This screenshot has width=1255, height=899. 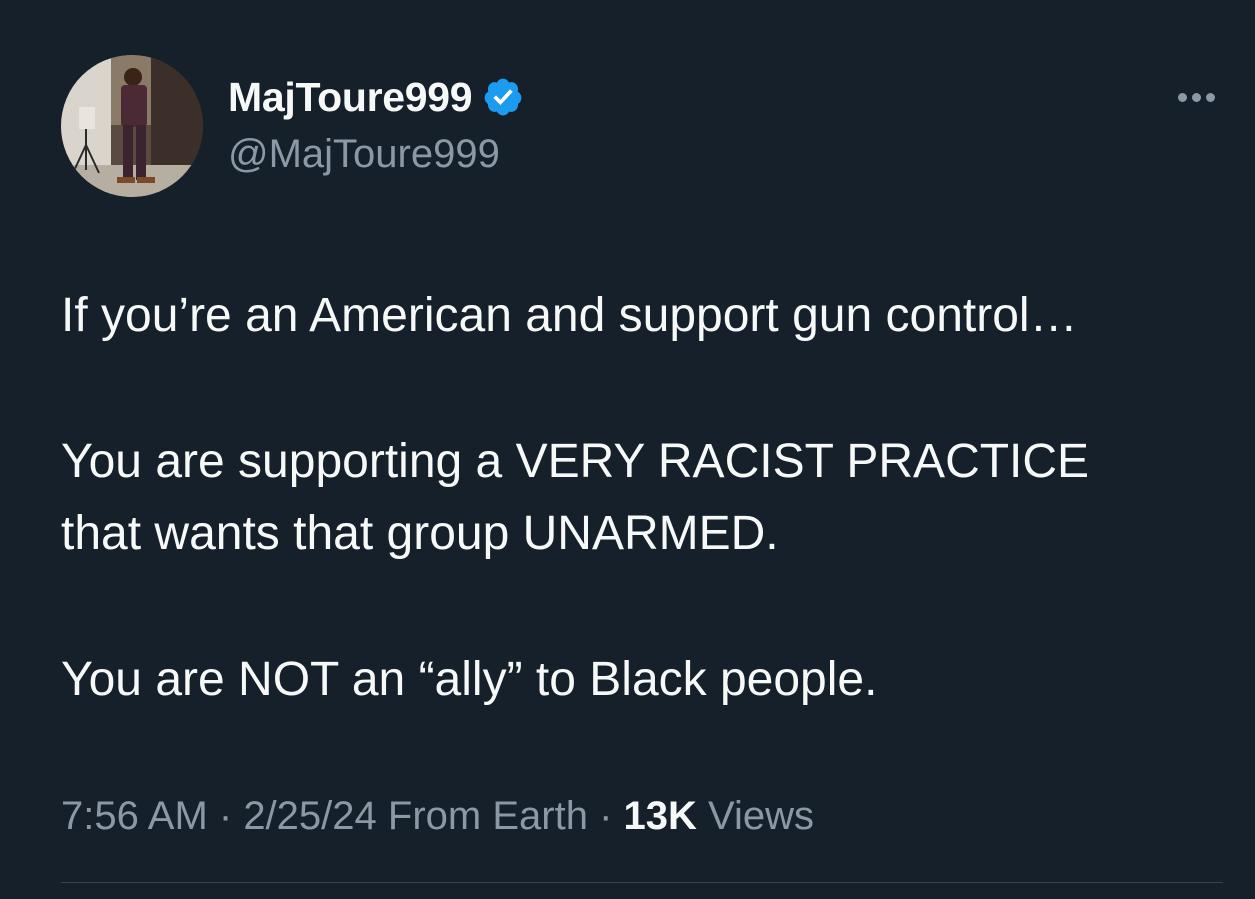 I want to click on verified-badge-icon, so click(x=503, y=97).